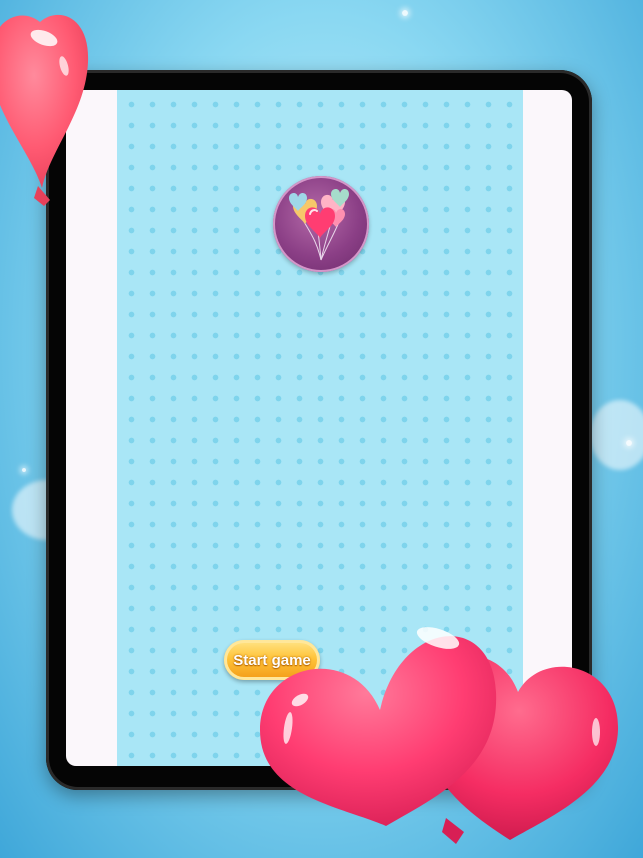 This screenshot has height=858, width=643. Describe the element at coordinates (321, 224) in the screenshot. I see `heart-balloons-icon` at that location.